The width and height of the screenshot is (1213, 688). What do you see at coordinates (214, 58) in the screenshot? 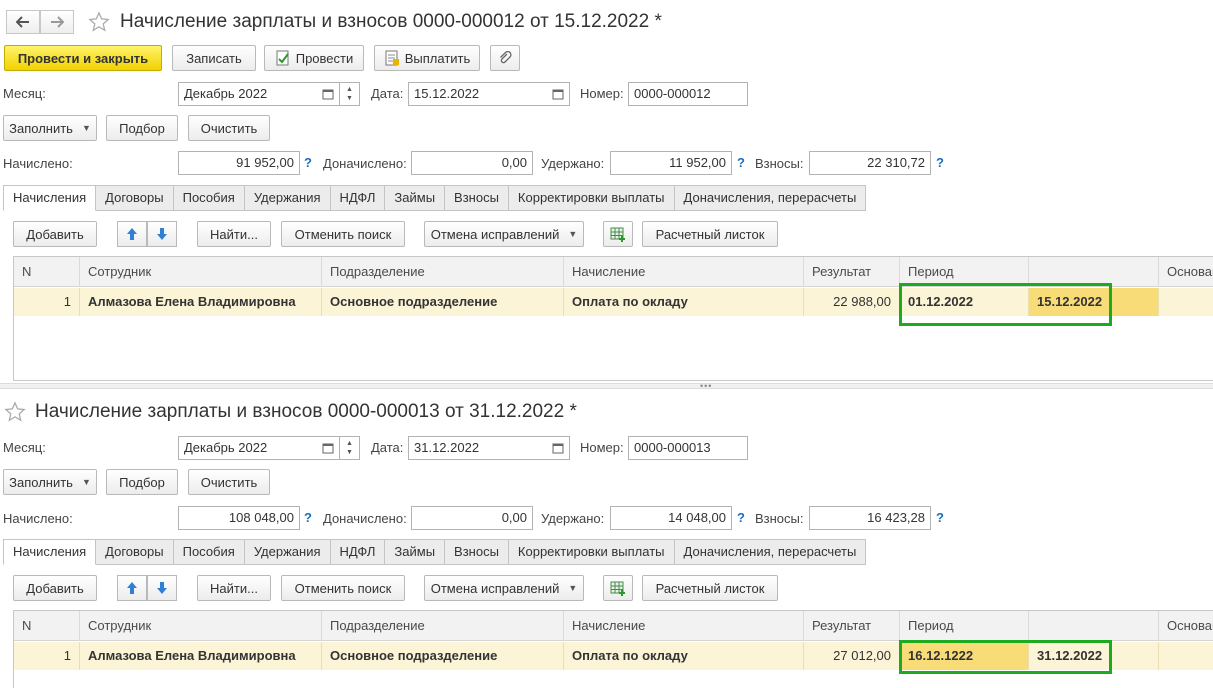
I see `save-button: Записать` at bounding box center [214, 58].